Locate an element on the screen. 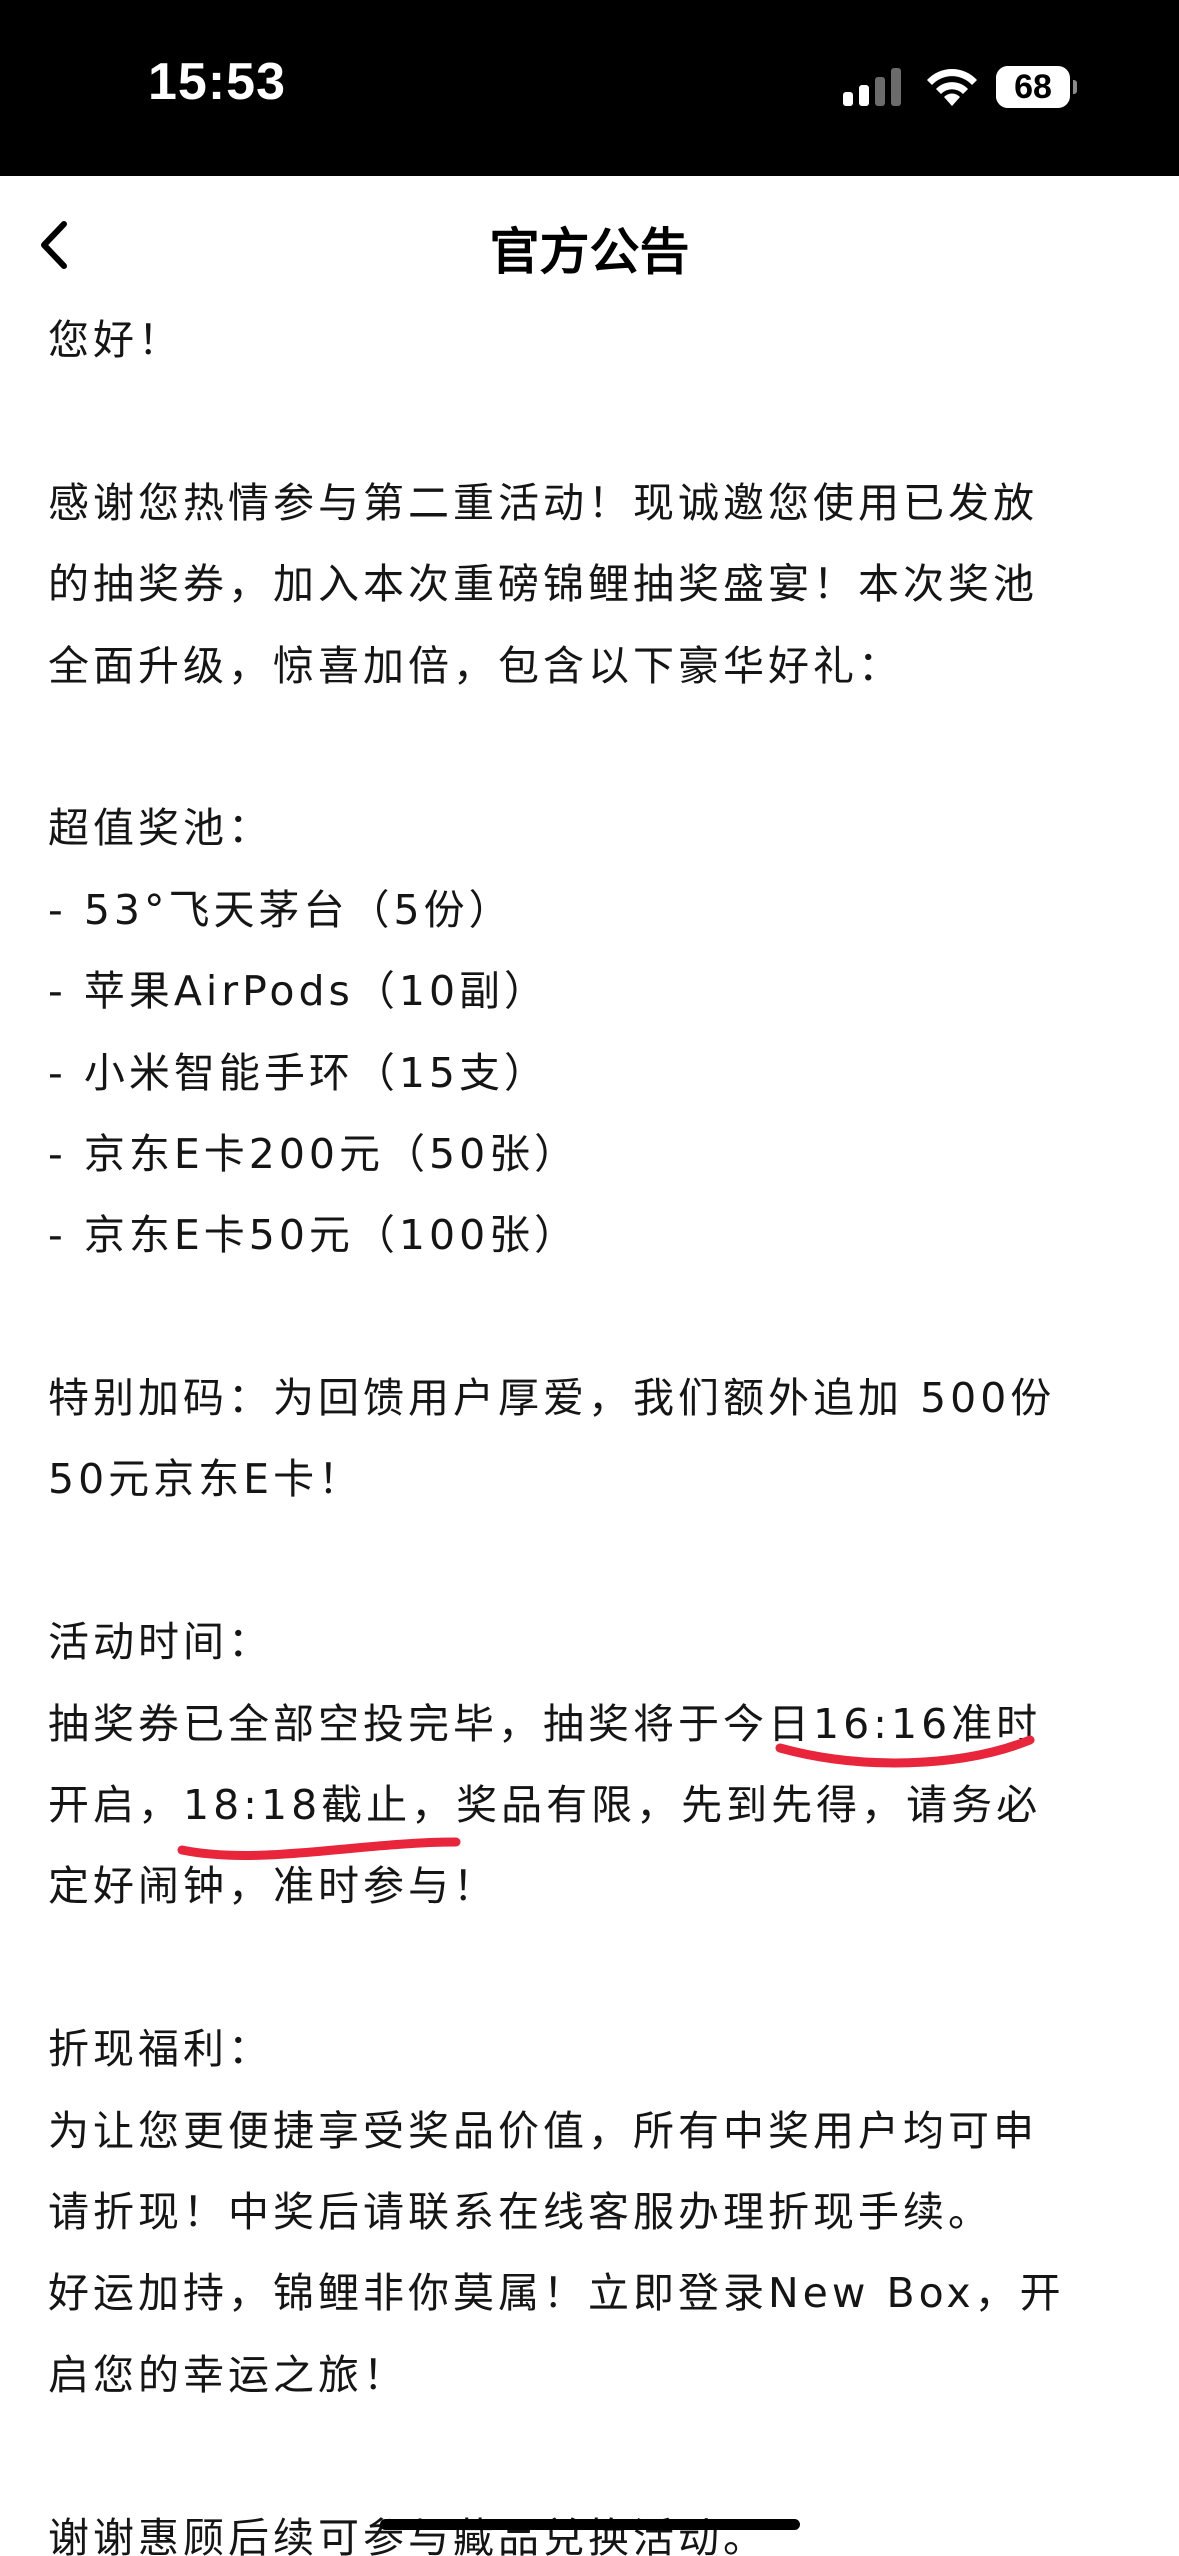 The width and height of the screenshot is (1179, 2556). activity-time-heading: 活动时间： is located at coordinates (160, 1642).